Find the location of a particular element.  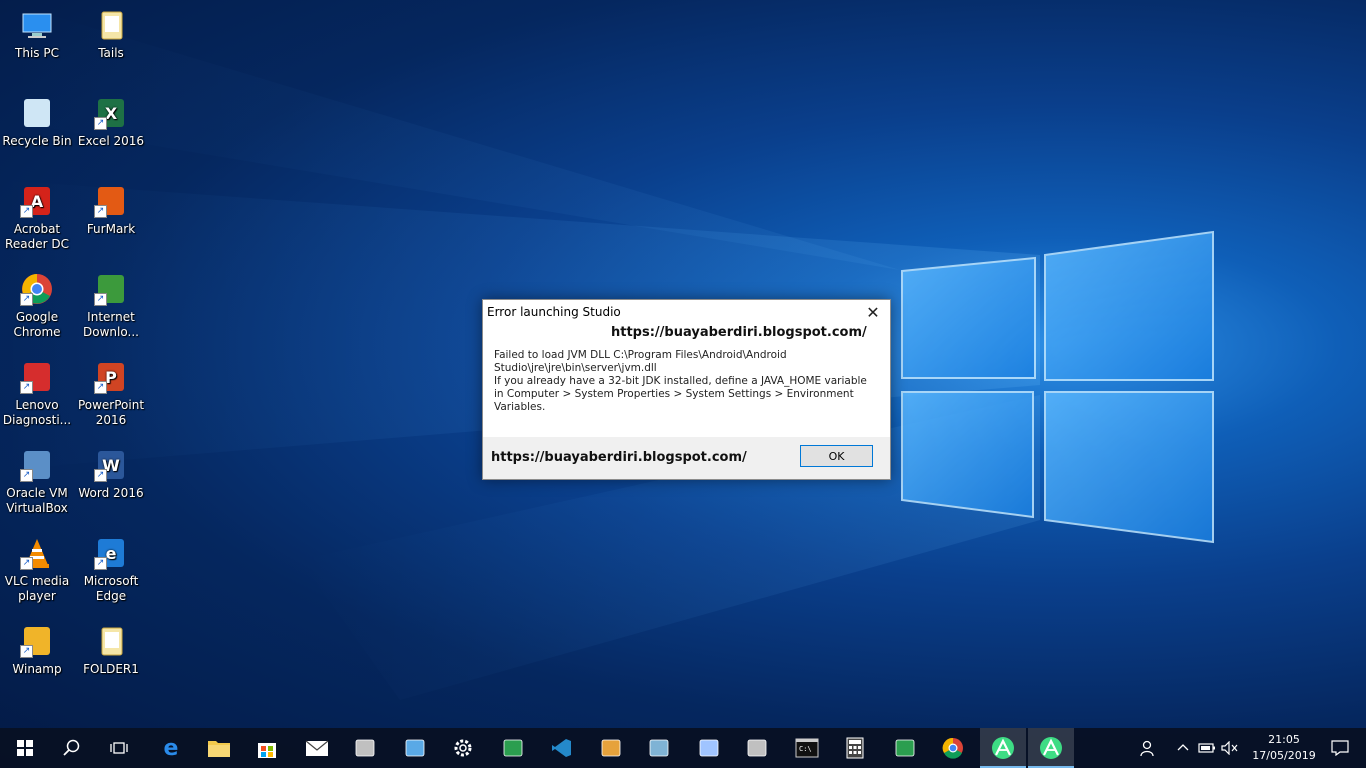

desktop-icon-label: VLC media player is located at coordinates (37, 588).